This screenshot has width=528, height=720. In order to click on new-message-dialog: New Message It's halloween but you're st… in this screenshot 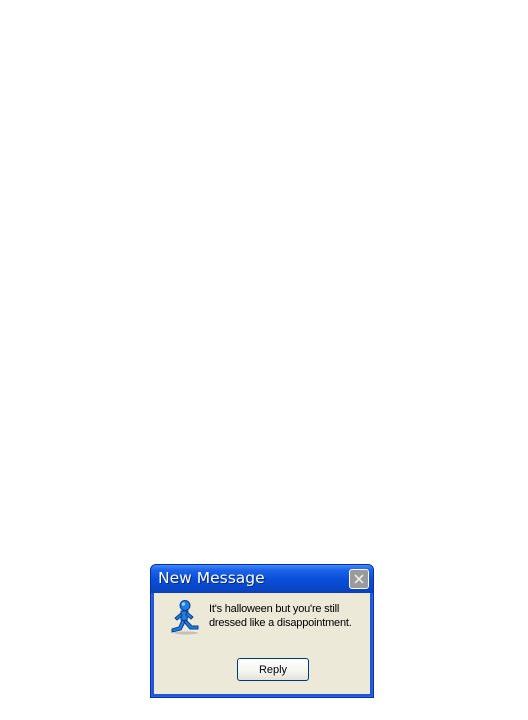, I will do `click(262, 631)`.